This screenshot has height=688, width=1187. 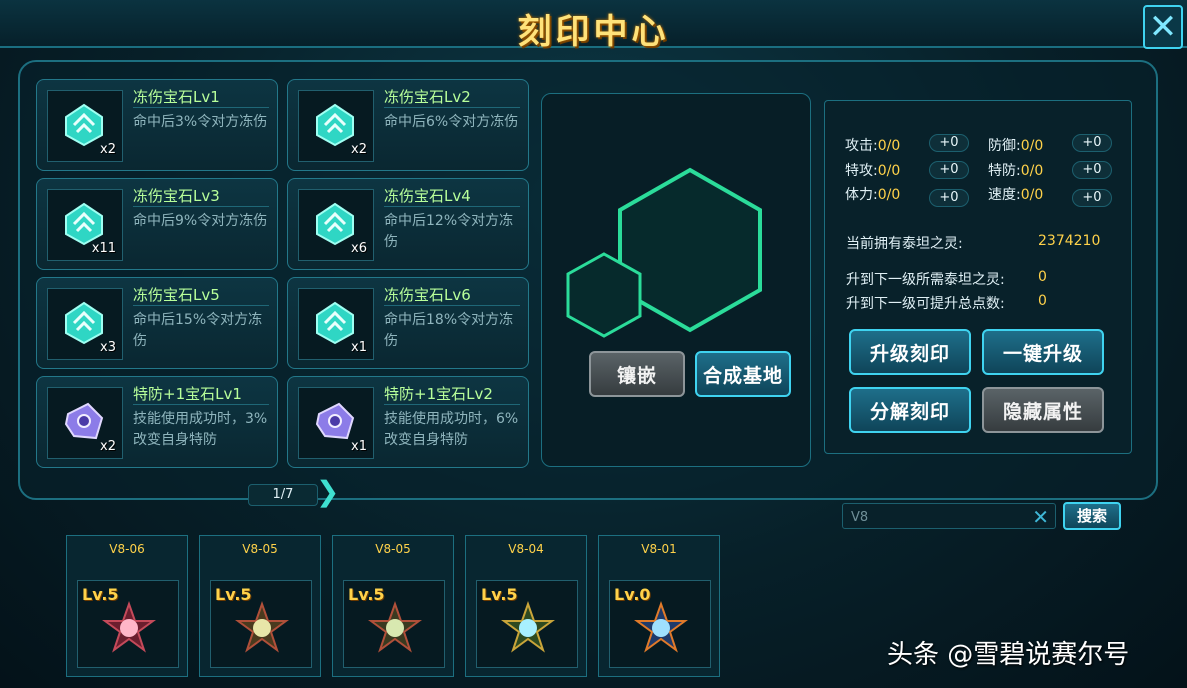 What do you see at coordinates (593, 32) in the screenshot?
I see `window-title: 刻印中心` at bounding box center [593, 32].